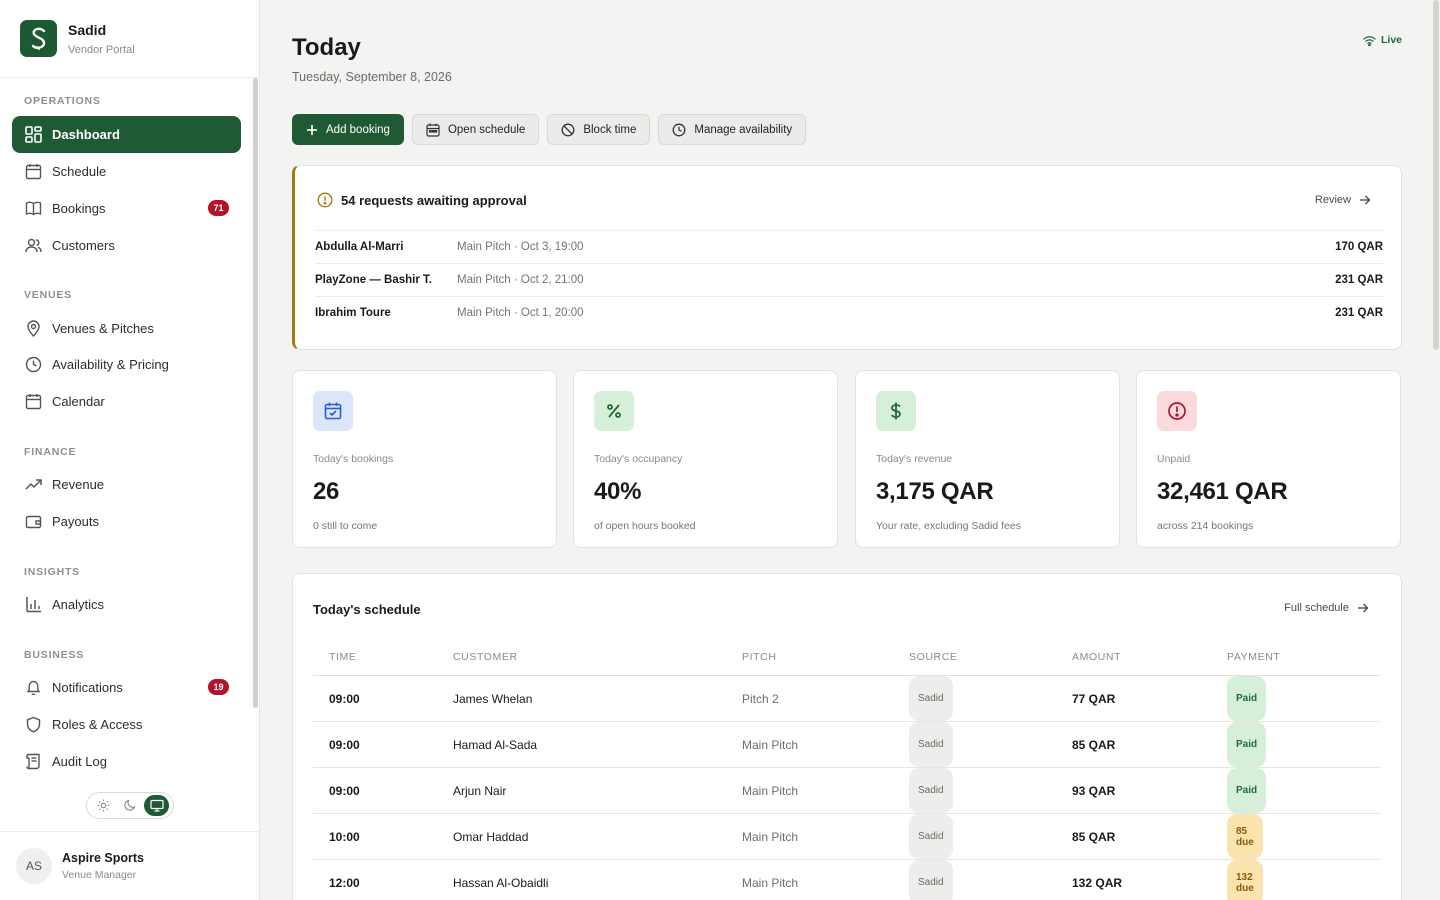 This screenshot has width=1440, height=900. I want to click on payment-status-badge: 85 due, so click(1245, 836).